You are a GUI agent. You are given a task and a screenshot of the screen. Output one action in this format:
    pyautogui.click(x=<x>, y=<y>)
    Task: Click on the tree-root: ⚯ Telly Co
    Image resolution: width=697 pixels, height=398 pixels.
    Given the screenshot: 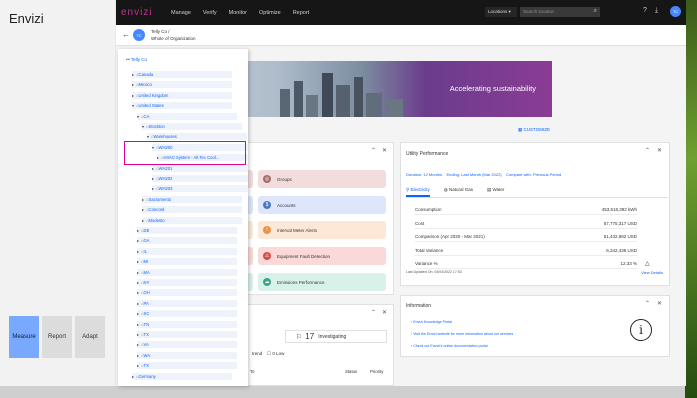 What is the action you would take?
    pyautogui.click(x=136, y=60)
    